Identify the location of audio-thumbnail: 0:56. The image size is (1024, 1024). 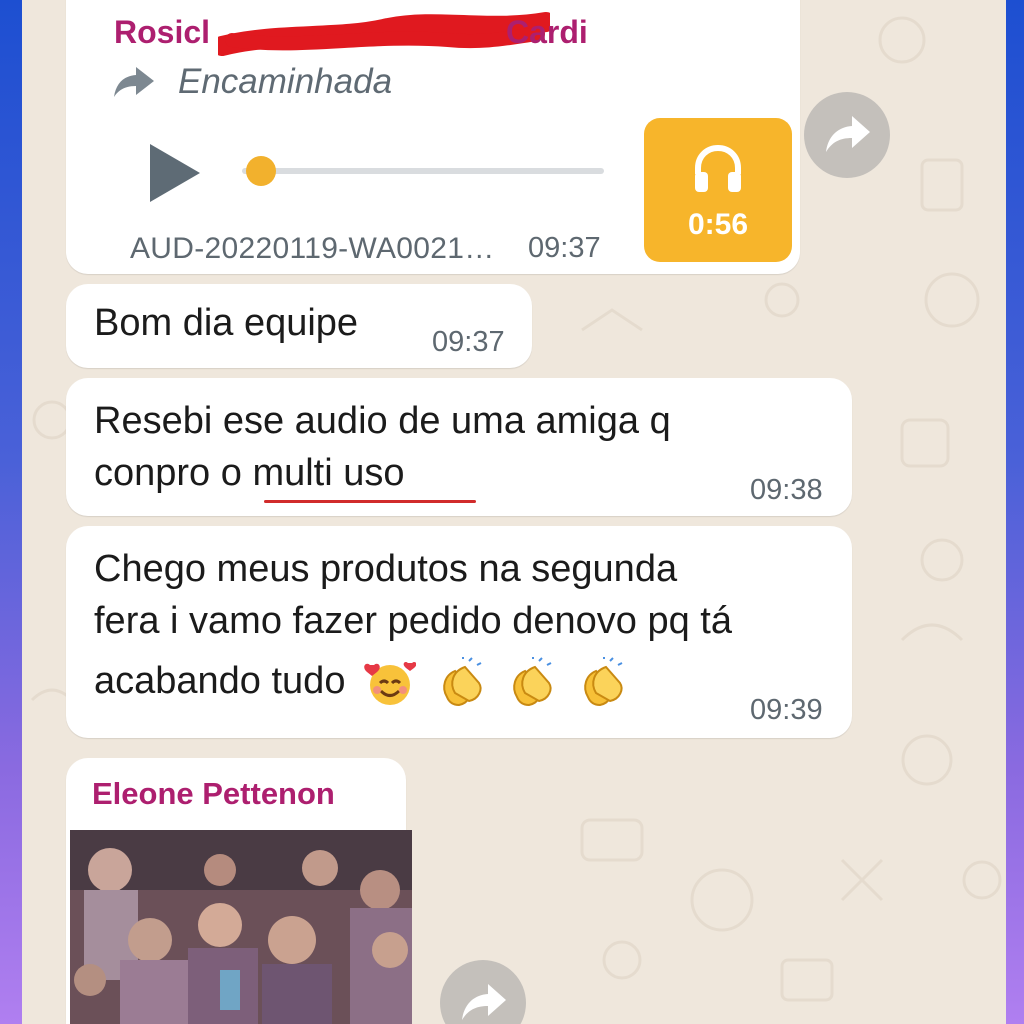
(718, 190).